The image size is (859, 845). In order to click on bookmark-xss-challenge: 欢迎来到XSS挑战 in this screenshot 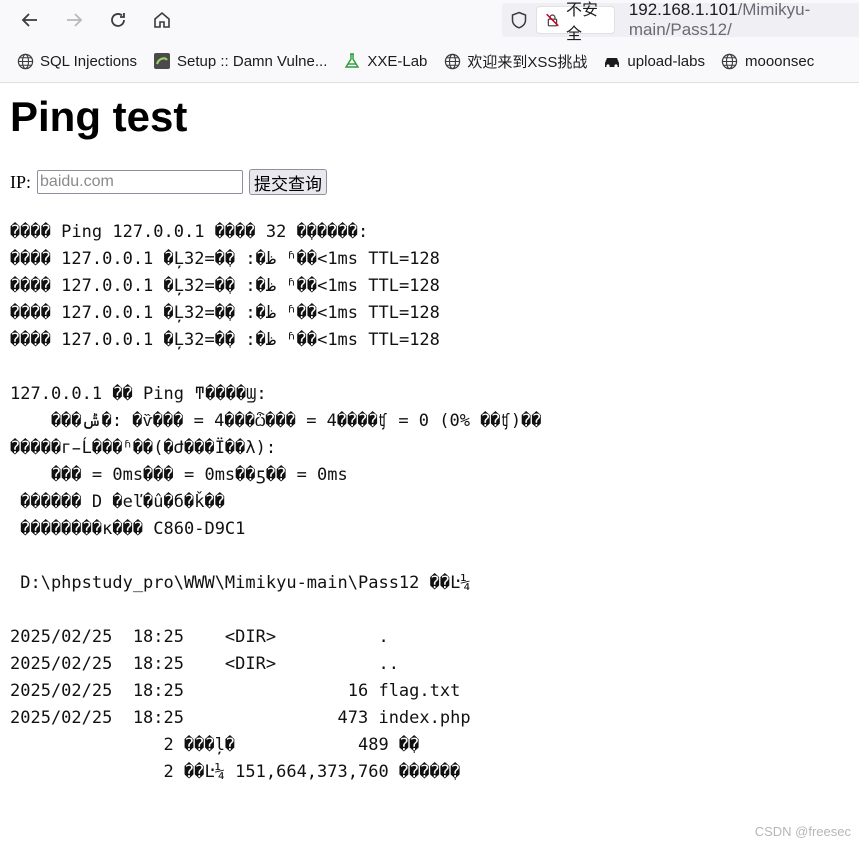, I will do `click(515, 61)`.